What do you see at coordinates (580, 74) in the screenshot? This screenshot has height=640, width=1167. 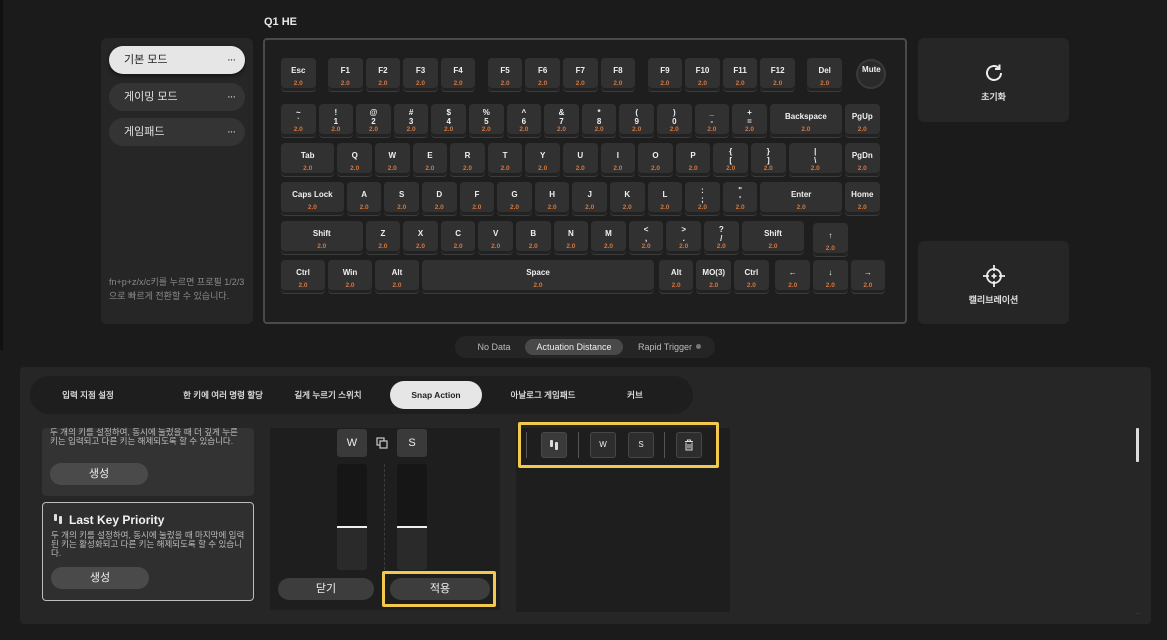 I see `key-F7: F7 2.0` at bounding box center [580, 74].